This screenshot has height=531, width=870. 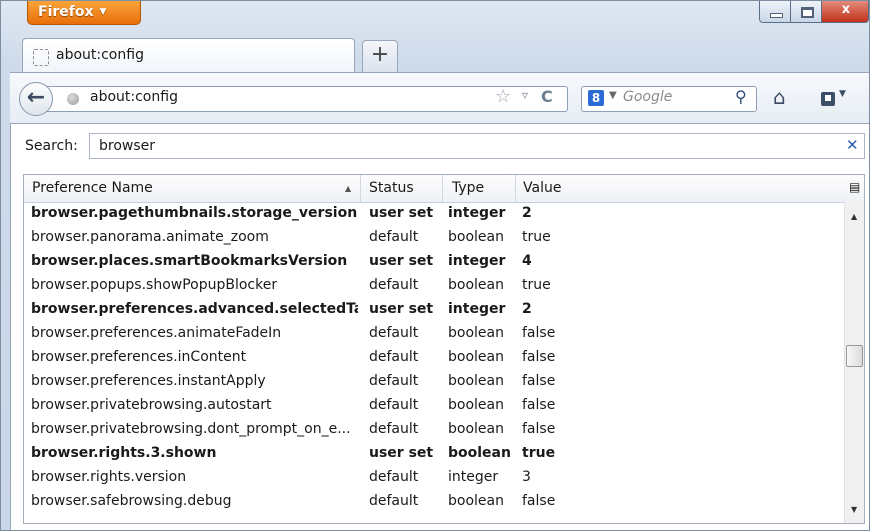 I want to click on pref-name: browser.popups.showPopupBlocker, so click(x=154, y=285).